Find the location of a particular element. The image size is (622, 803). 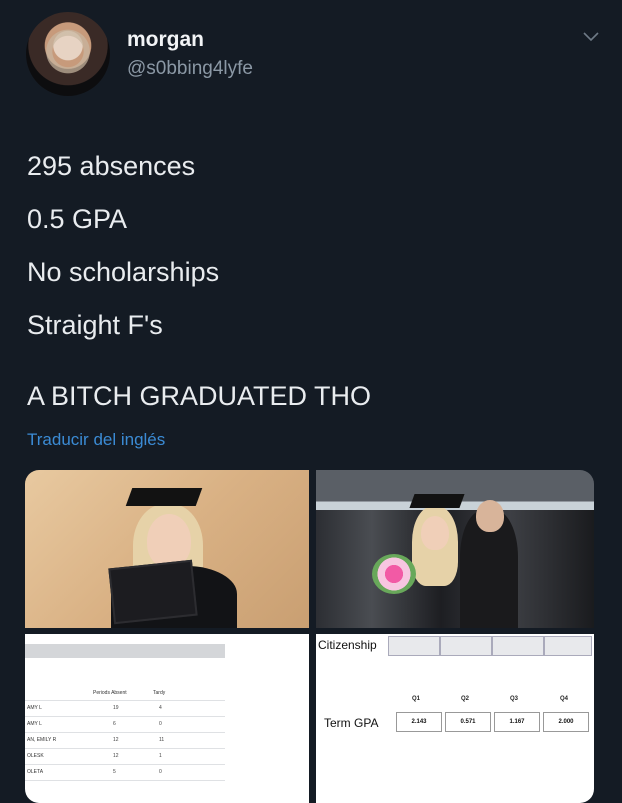

graduate-face is located at coordinates (435, 533).